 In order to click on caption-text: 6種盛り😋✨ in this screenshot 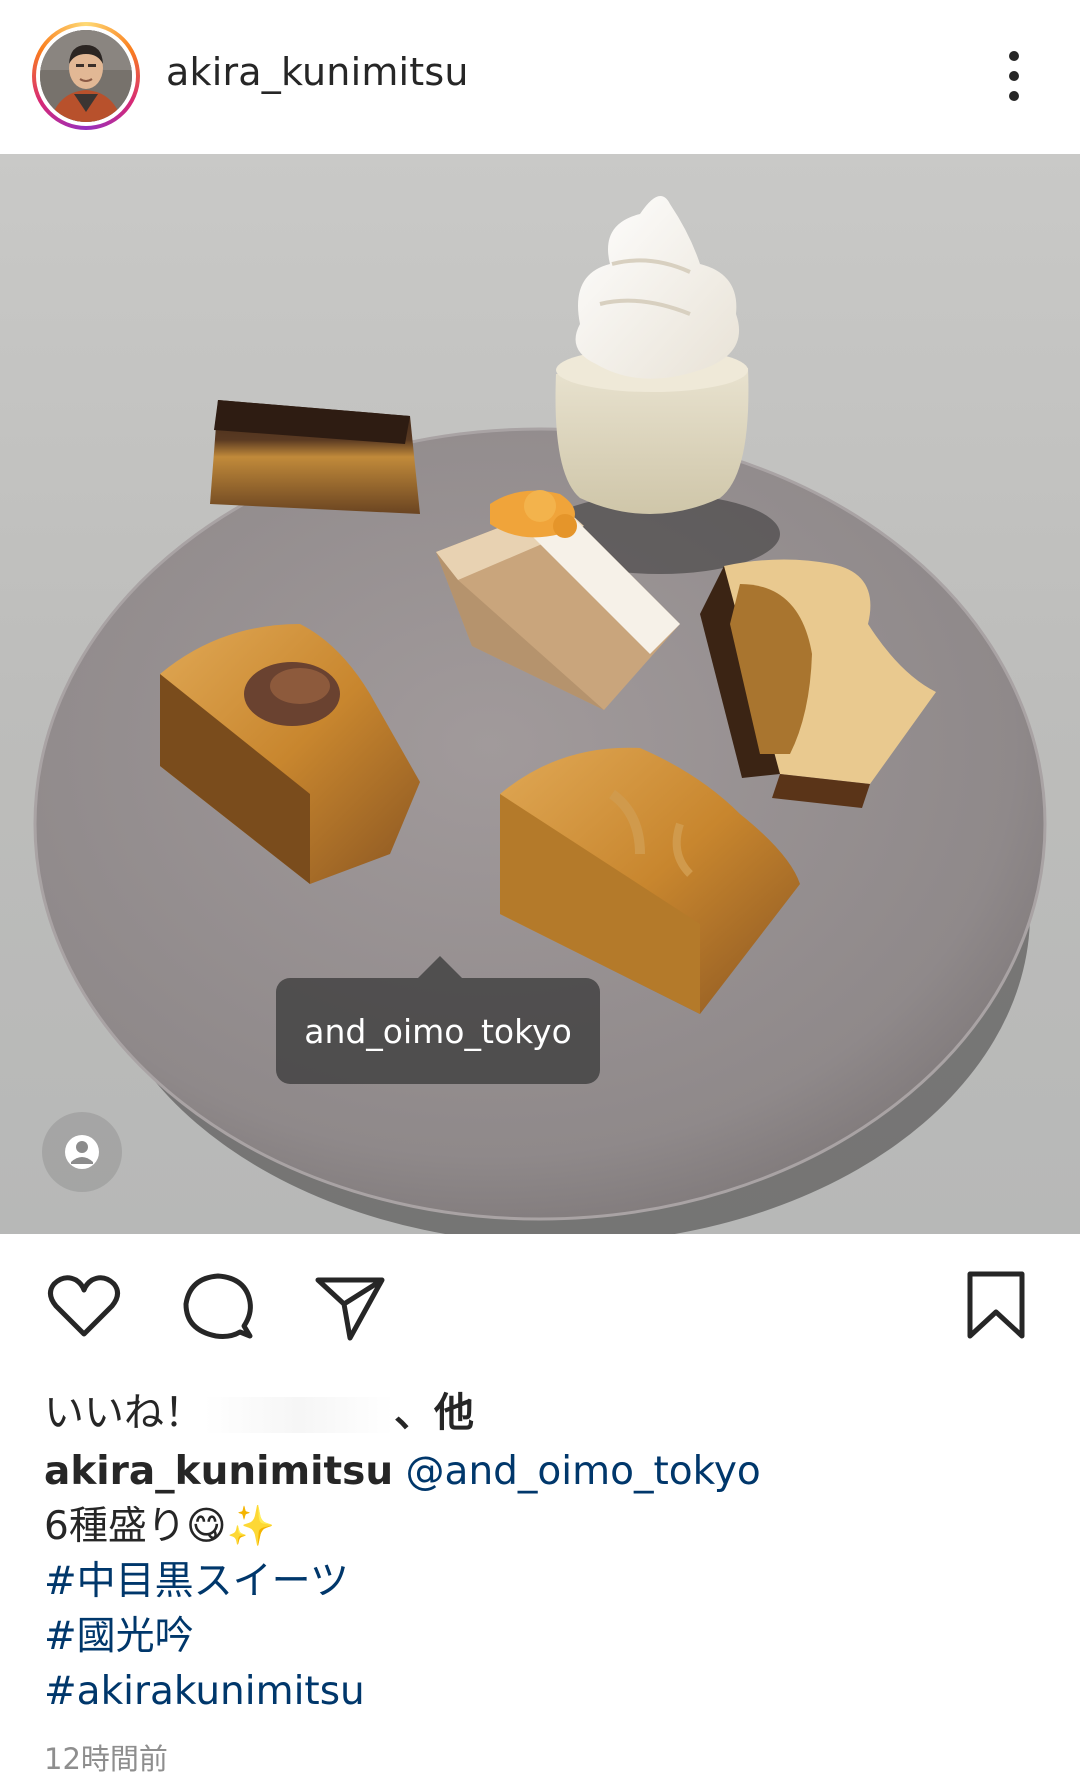, I will do `click(160, 1526)`.